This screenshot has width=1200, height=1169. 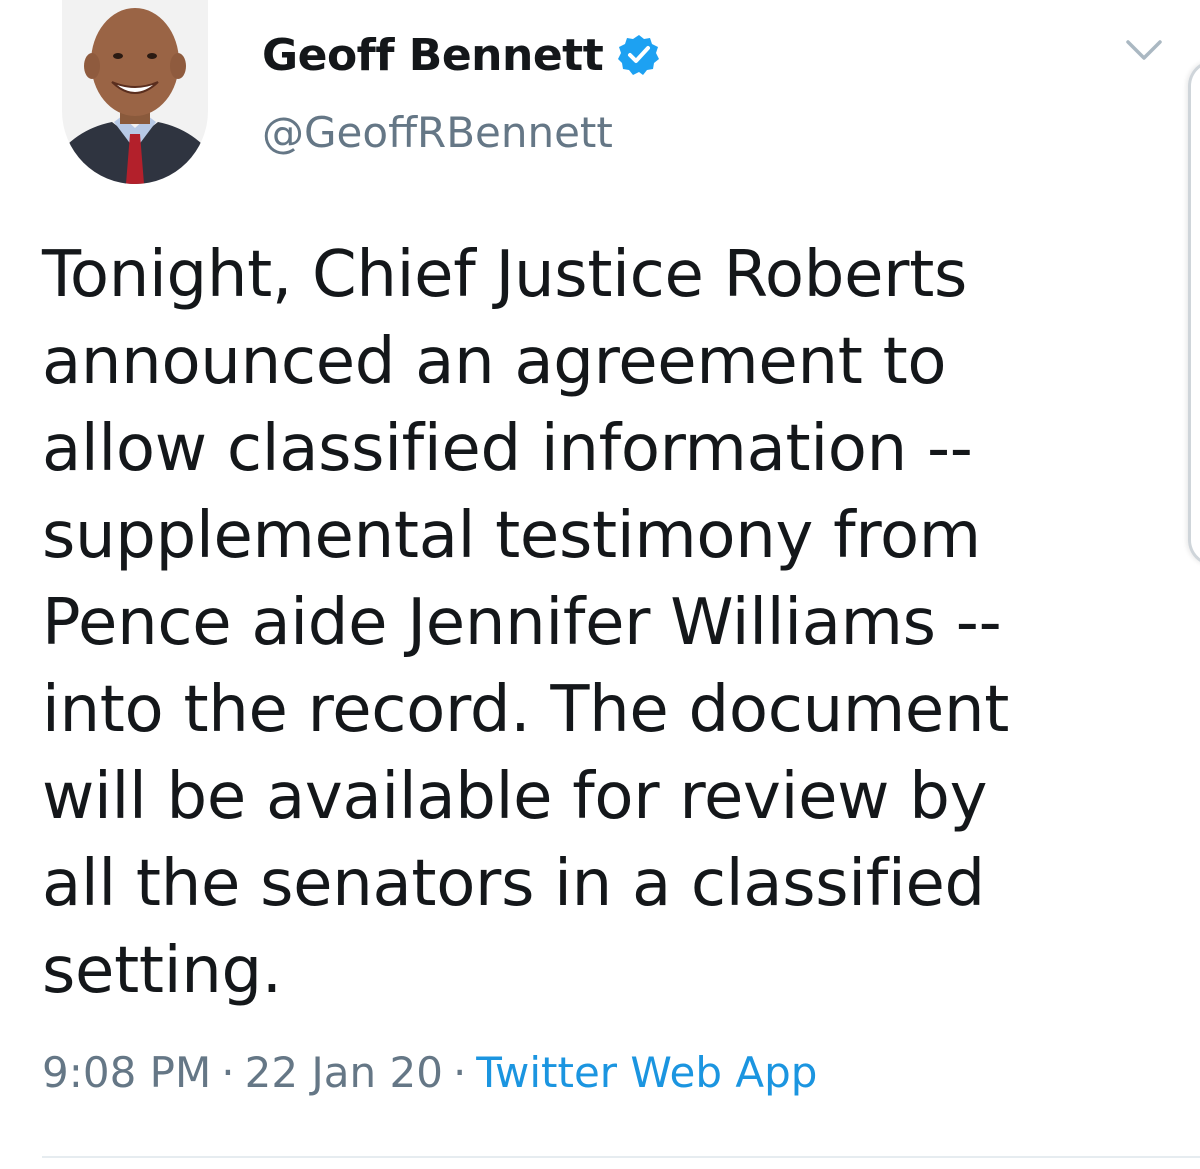 I want to click on scroll-handle, so click(x=1194, y=313).